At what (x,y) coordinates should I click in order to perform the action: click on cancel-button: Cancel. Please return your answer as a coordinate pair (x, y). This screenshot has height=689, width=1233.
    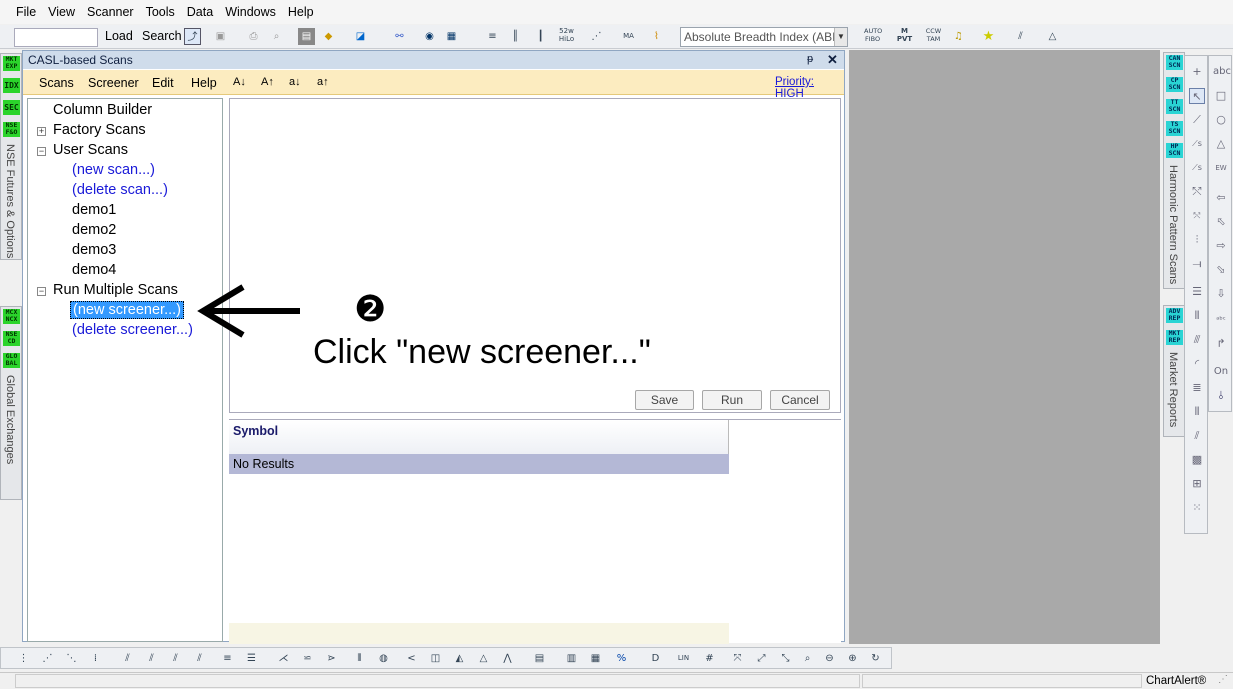
    Looking at the image, I should click on (800, 400).